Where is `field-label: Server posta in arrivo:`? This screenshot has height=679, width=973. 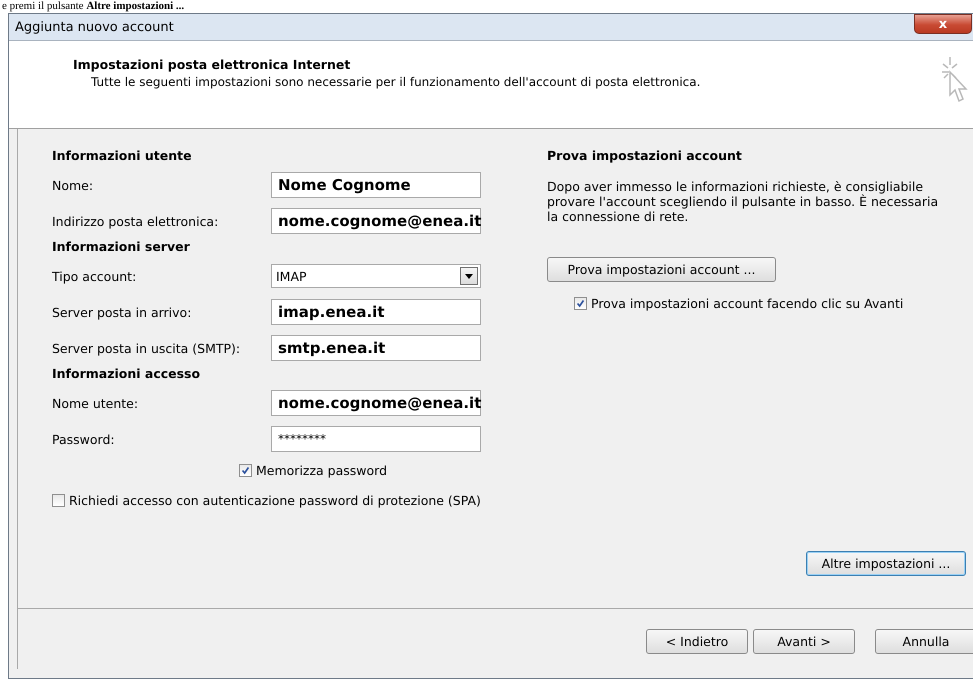
field-label: Server posta in arrivo: is located at coordinates (122, 312).